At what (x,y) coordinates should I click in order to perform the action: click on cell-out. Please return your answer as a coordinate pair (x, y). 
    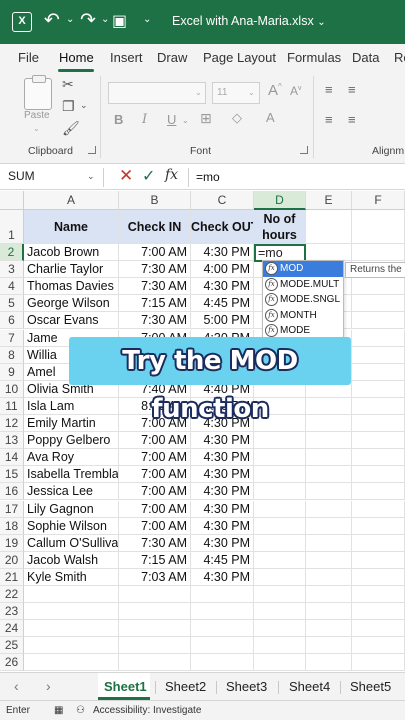
    Looking at the image, I should click on (222, 595).